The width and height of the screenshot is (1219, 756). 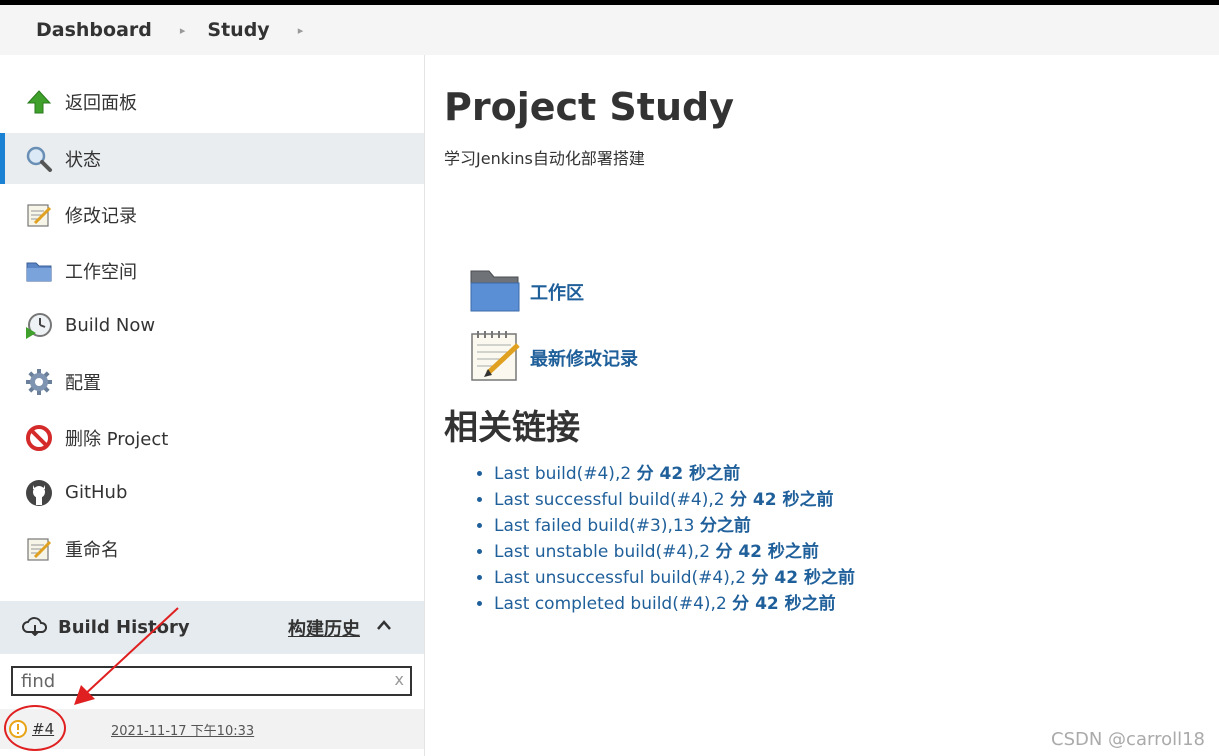 I want to click on up-arrow-icon, so click(x=39, y=102).